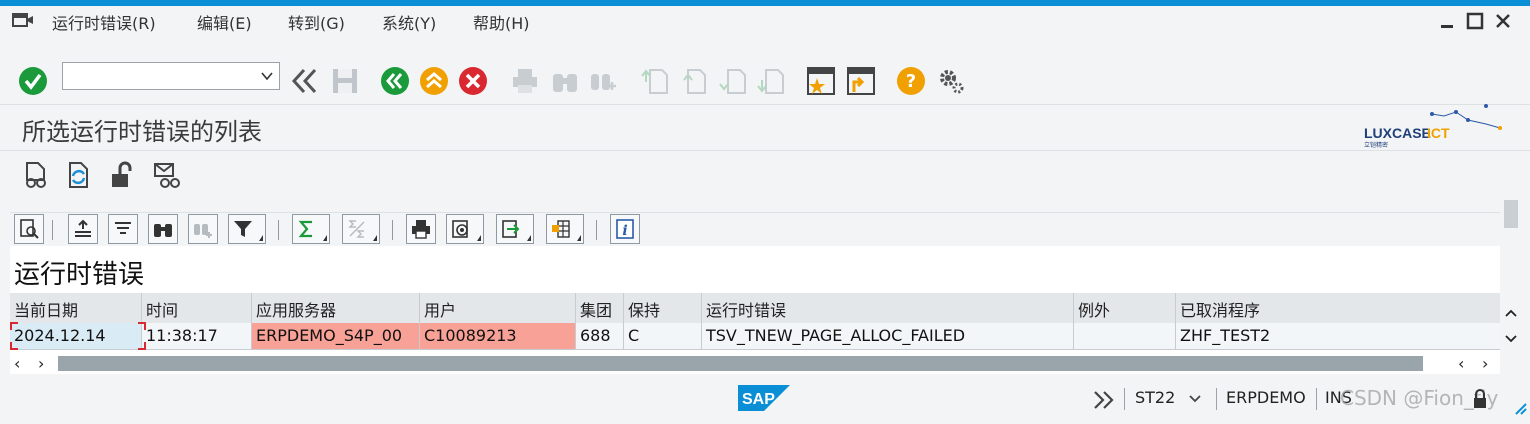 The height and width of the screenshot is (424, 1530). I want to click on table-cell-terminated-program: ZHF_TEST2, so click(1338, 336).